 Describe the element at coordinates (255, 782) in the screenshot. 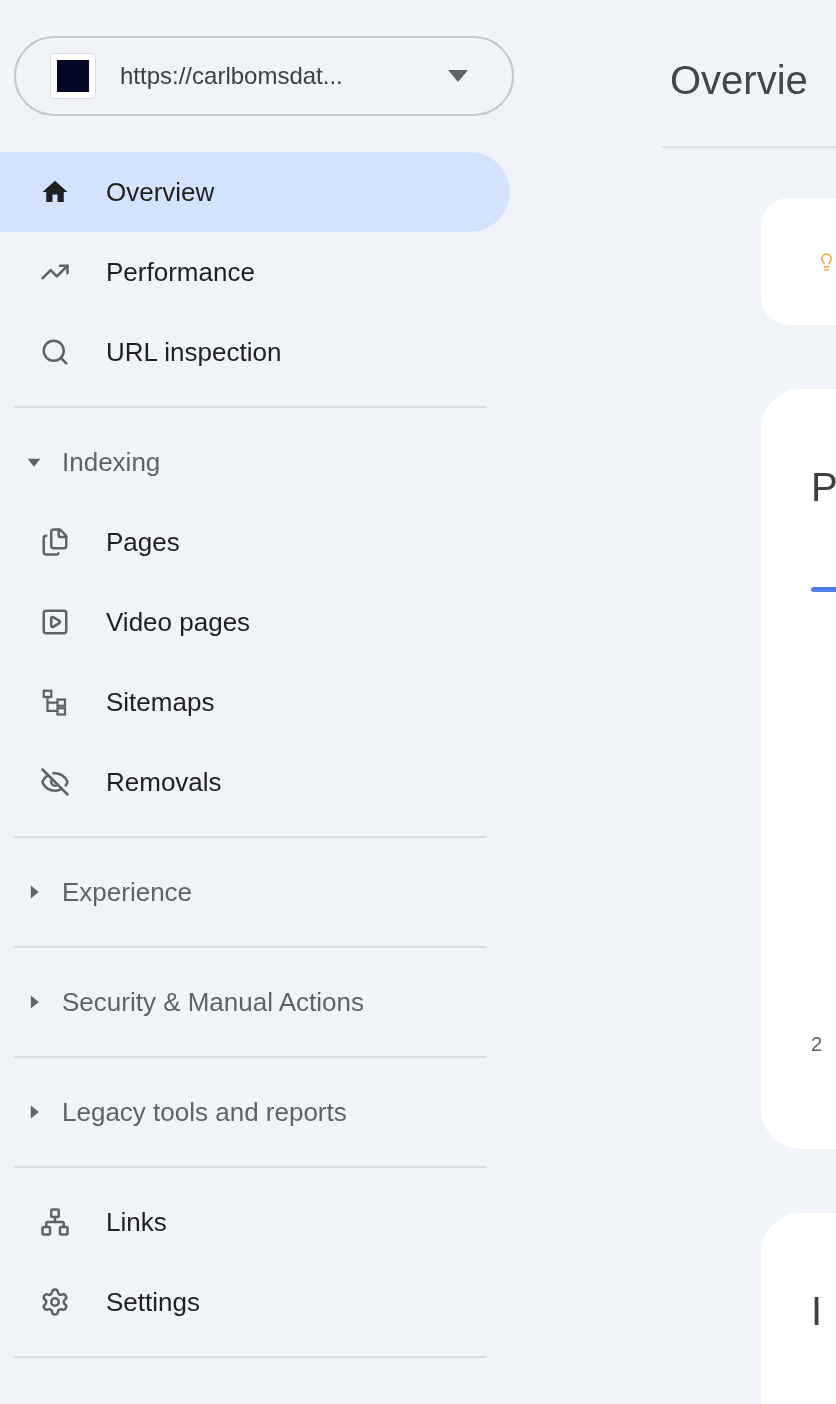

I see `nav-item: Removals` at that location.